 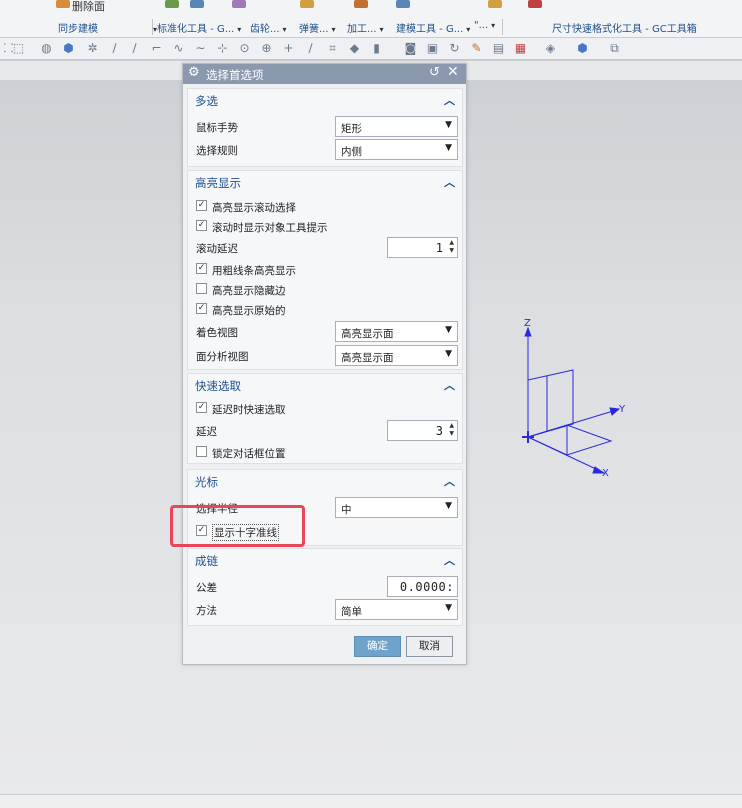 What do you see at coordinates (396, 331) in the screenshot?
I see `shaded-view-select: 高亮显示面 ▼` at bounding box center [396, 331].